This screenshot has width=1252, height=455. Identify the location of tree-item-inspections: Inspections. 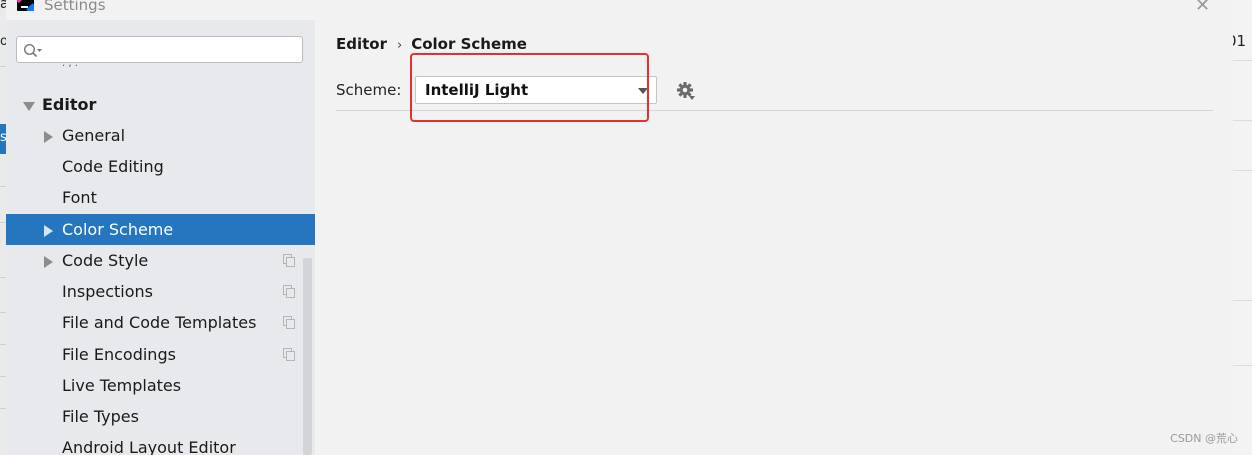
(160, 291).